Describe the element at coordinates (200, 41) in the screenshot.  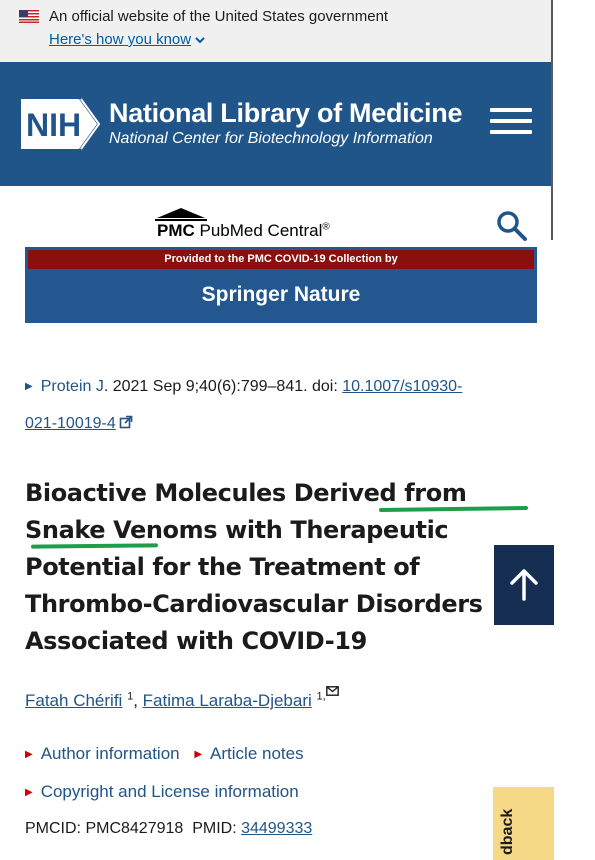
I see `chevron-down-icon` at that location.